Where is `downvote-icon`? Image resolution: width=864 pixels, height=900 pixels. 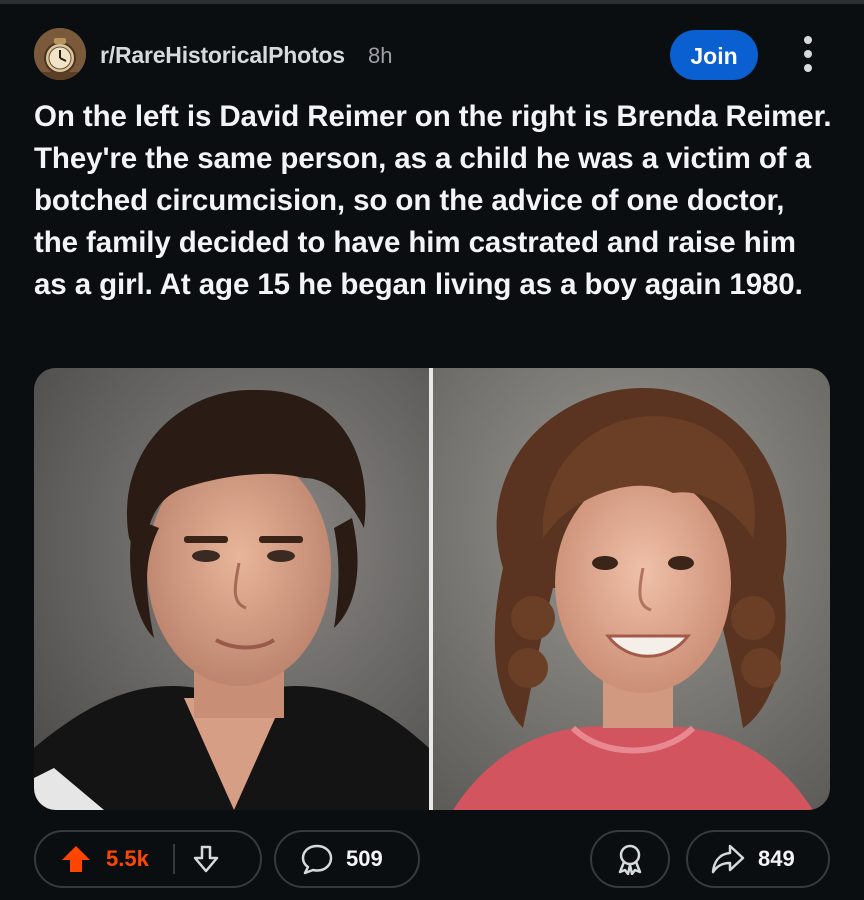 downvote-icon is located at coordinates (206, 859).